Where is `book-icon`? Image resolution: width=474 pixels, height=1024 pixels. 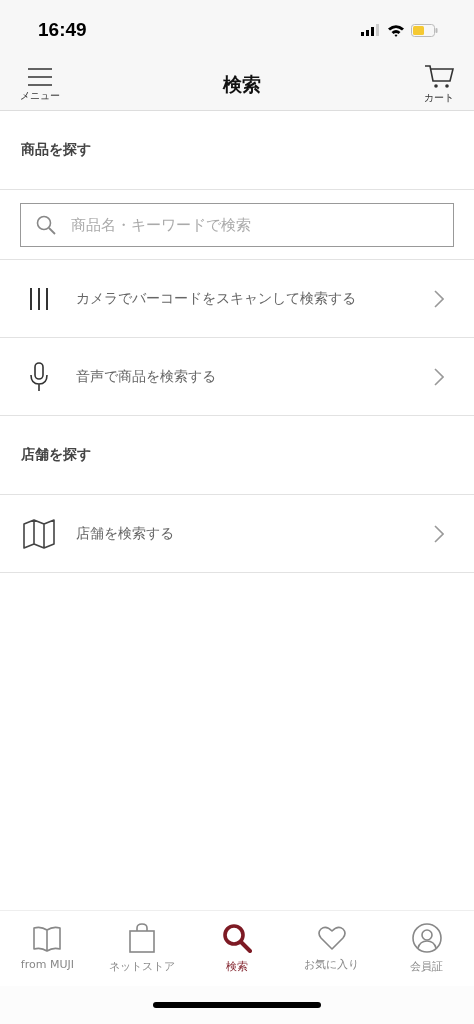 book-icon is located at coordinates (47, 939).